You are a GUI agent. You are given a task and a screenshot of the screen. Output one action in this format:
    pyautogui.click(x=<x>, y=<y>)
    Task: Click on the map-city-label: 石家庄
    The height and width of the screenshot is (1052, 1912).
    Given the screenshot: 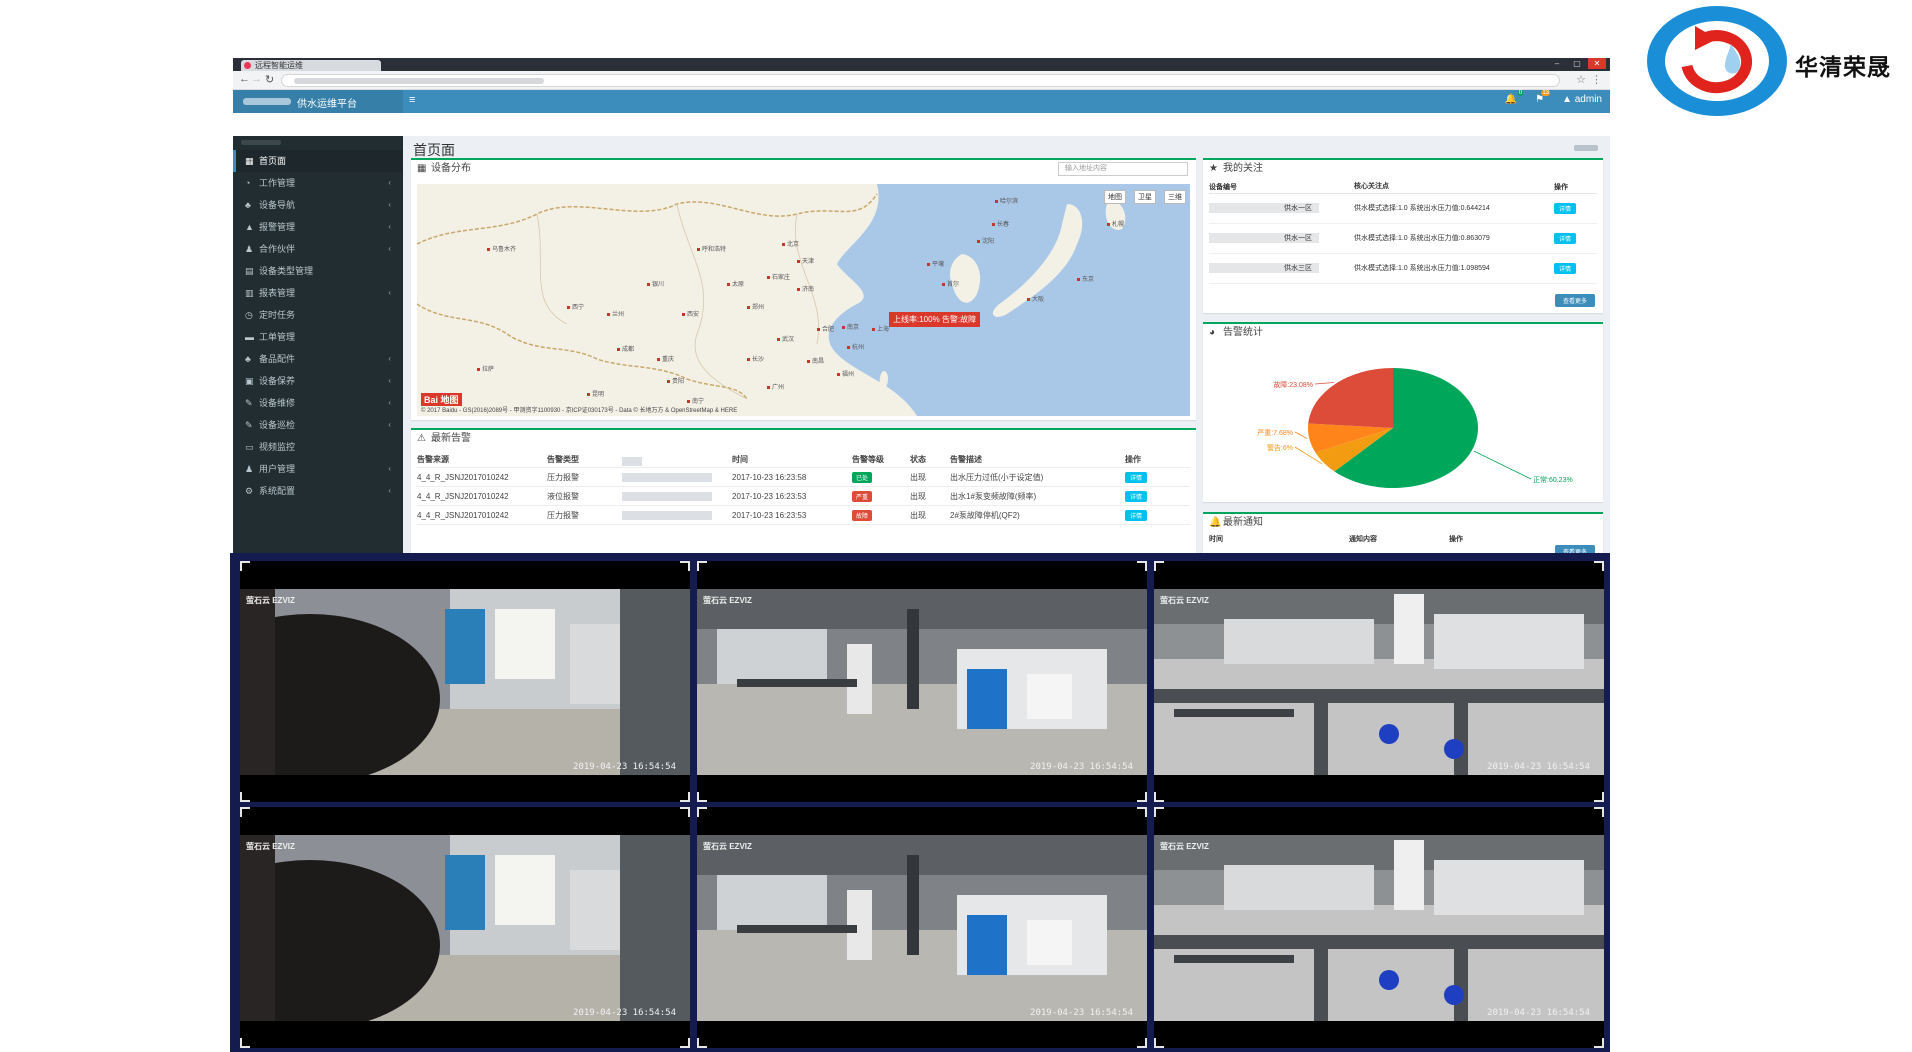 What is the action you would take?
    pyautogui.click(x=778, y=276)
    